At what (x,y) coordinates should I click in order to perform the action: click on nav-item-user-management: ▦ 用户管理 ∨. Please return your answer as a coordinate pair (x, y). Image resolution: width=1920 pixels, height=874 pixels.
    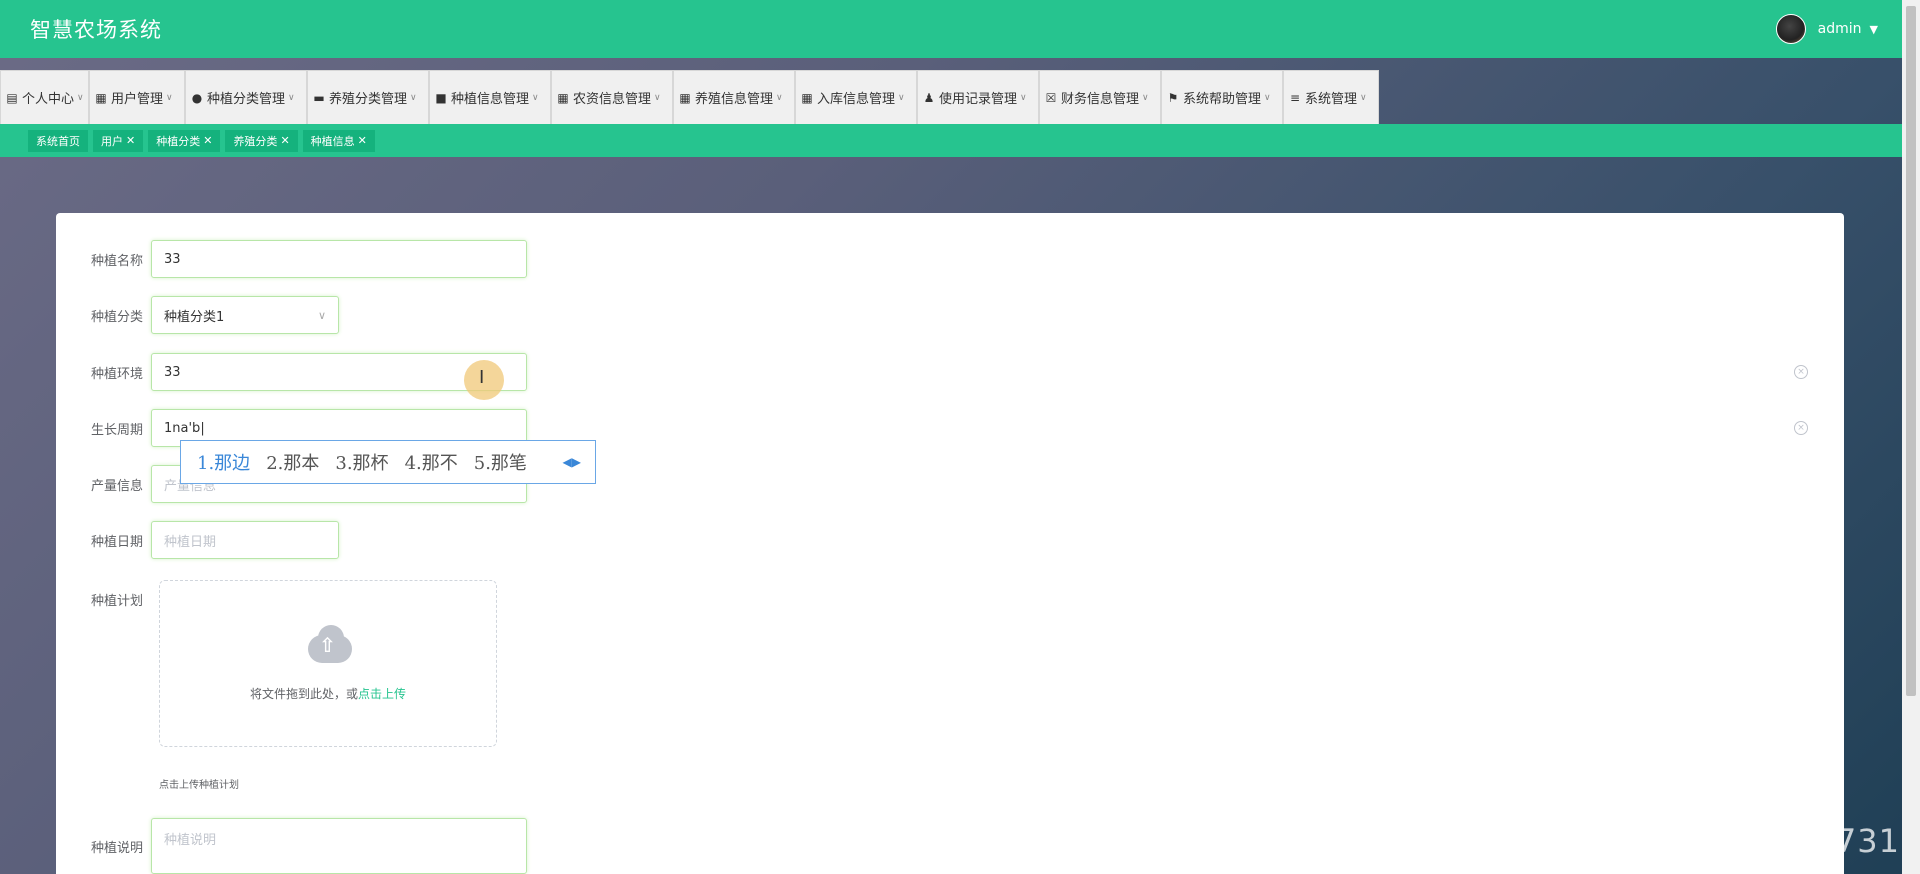
    Looking at the image, I should click on (137, 97).